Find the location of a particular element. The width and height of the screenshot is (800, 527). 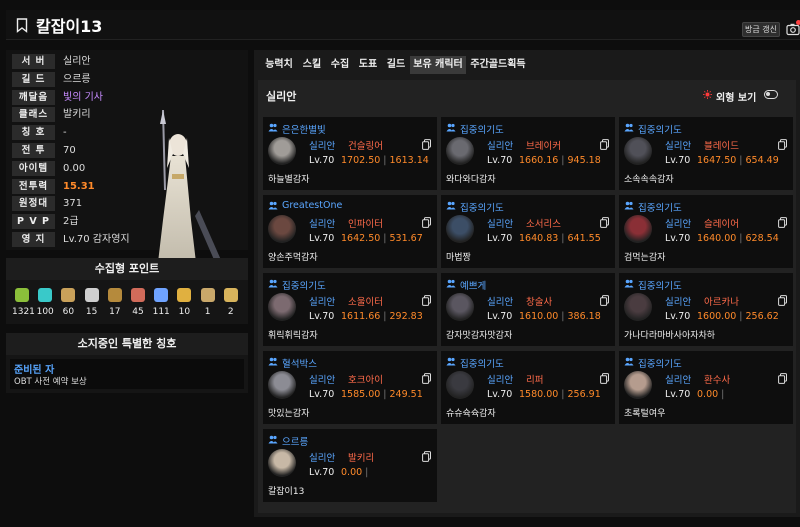

special-titles-heading: 소지중인 특별한 칭호 is located at coordinates (127, 344).